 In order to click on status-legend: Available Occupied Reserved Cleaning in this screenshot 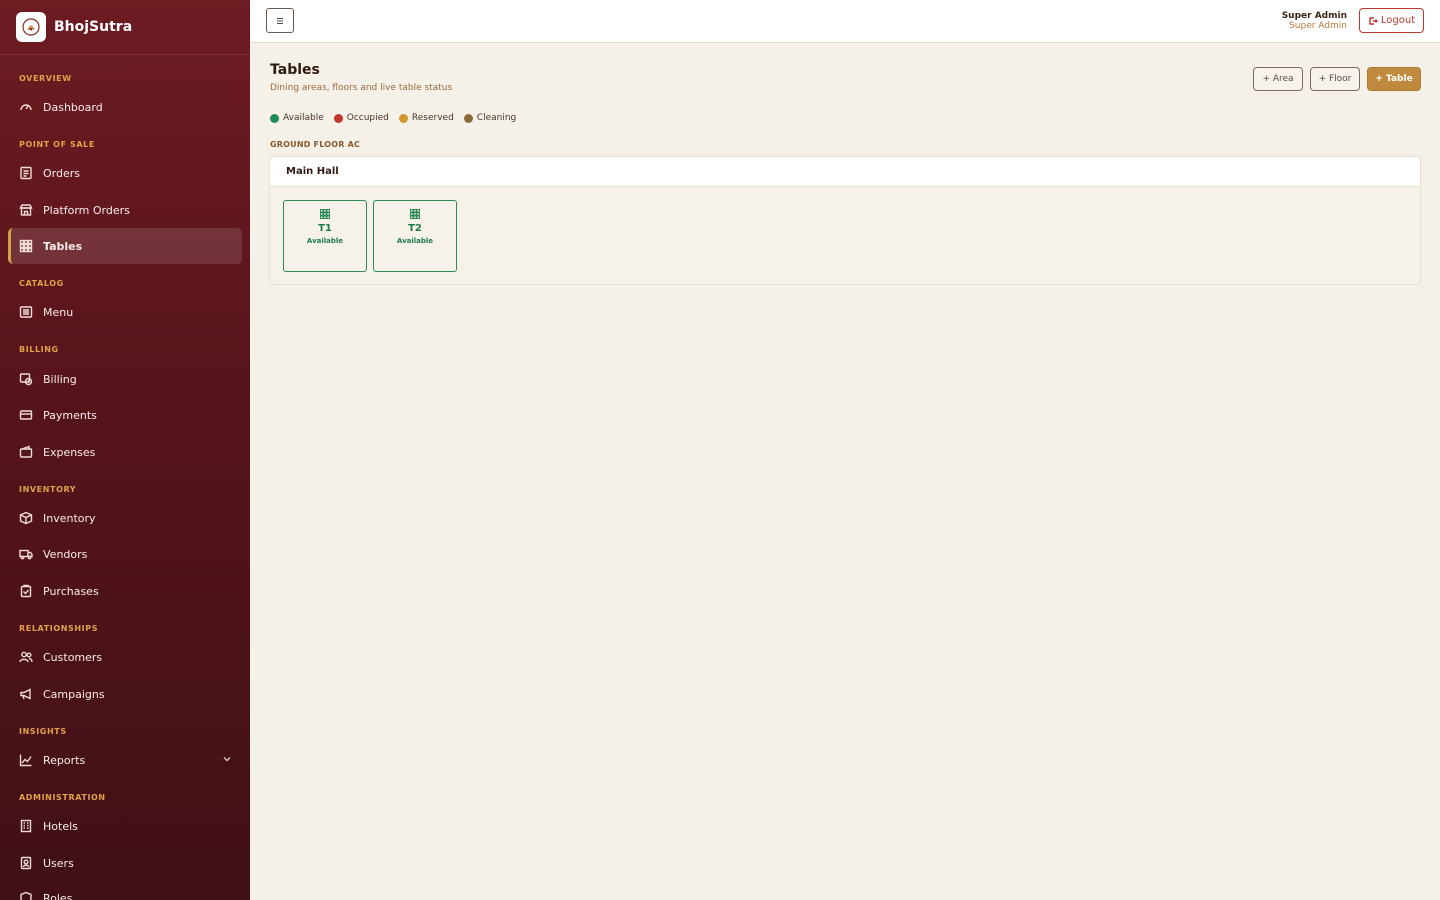, I will do `click(398, 118)`.